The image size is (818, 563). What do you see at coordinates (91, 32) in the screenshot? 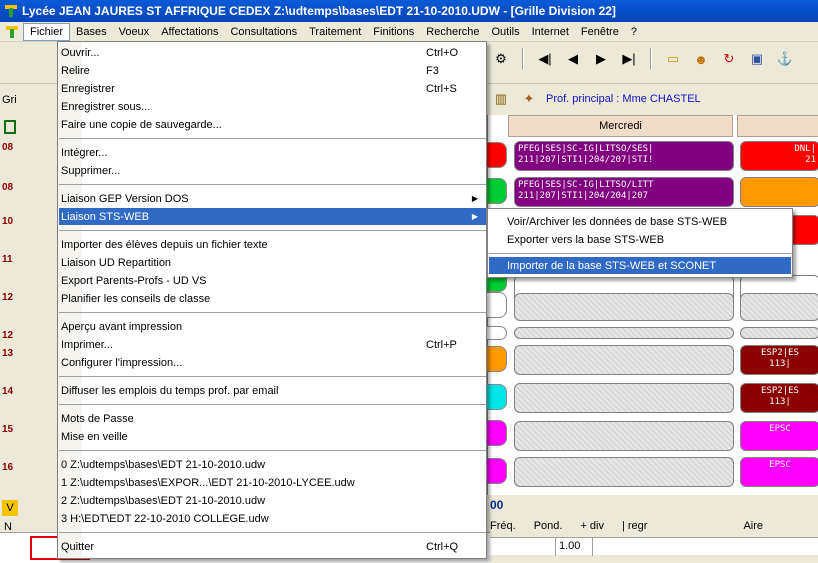
I see `menu-bases: Bases` at bounding box center [91, 32].